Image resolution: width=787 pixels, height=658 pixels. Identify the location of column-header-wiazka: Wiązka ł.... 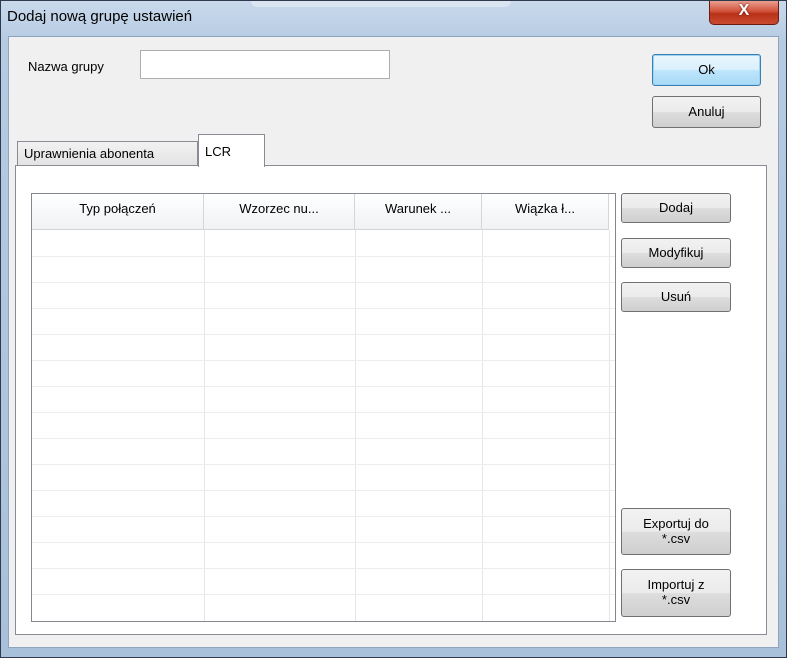
(545, 212).